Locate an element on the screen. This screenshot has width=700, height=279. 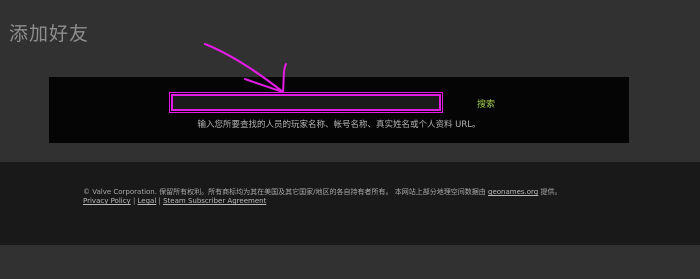
hand-drawn-arrow-icon is located at coordinates (245, 68).